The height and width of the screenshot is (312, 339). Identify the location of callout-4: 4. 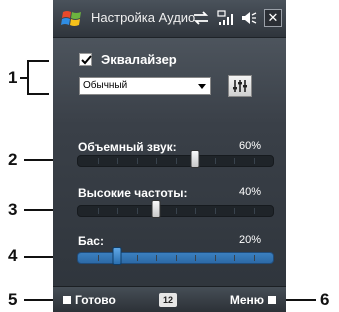
(13, 255).